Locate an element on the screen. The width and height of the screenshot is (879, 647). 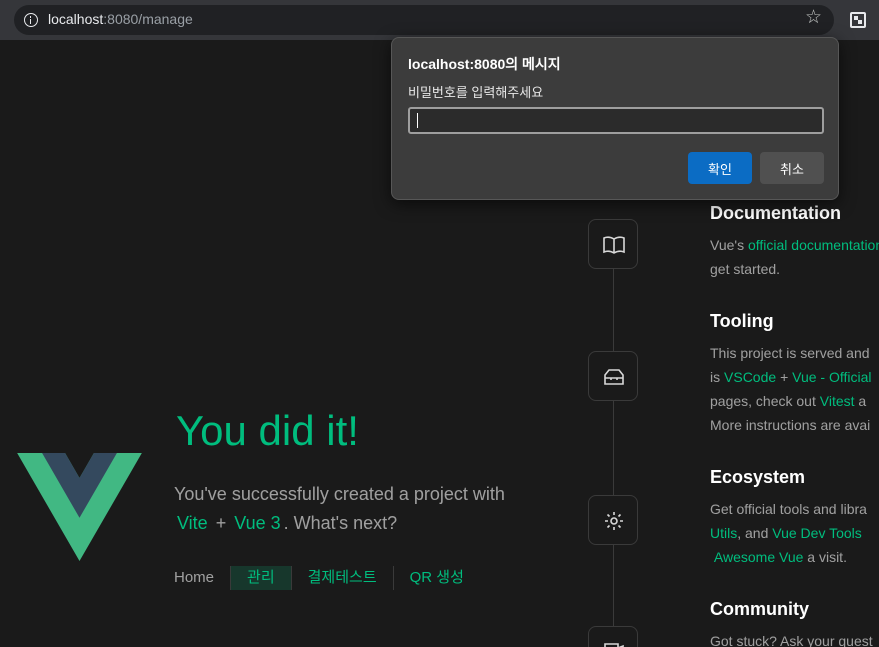
address-bar: localhost:8080/manage ☆ is located at coordinates (424, 20).